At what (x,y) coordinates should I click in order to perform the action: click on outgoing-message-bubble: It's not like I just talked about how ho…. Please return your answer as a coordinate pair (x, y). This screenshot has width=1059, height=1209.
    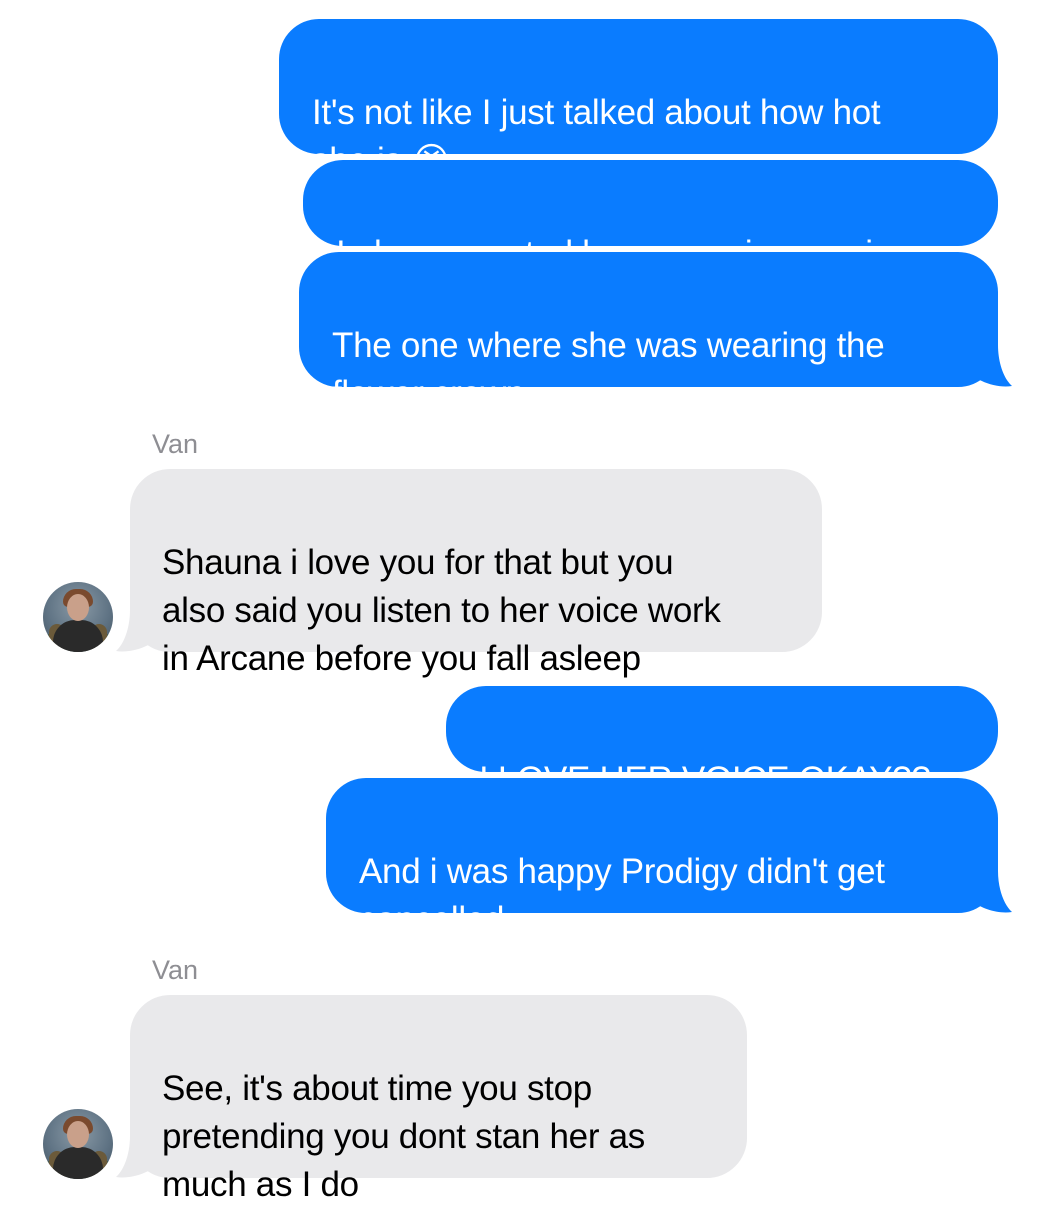
    Looking at the image, I should click on (638, 99).